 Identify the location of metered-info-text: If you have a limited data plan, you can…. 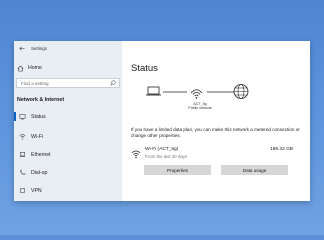
(215, 133).